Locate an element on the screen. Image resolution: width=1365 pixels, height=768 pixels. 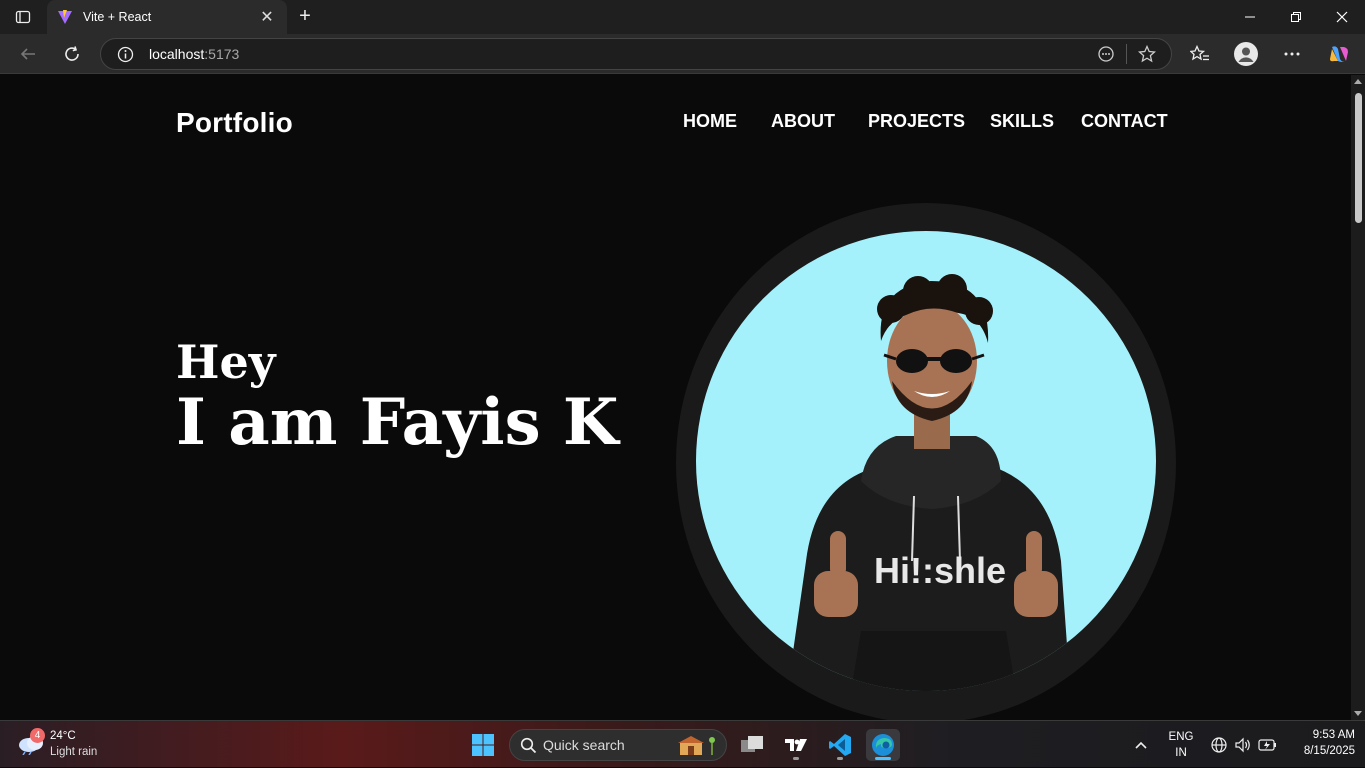
url-port: :5173 is located at coordinates (222, 54).